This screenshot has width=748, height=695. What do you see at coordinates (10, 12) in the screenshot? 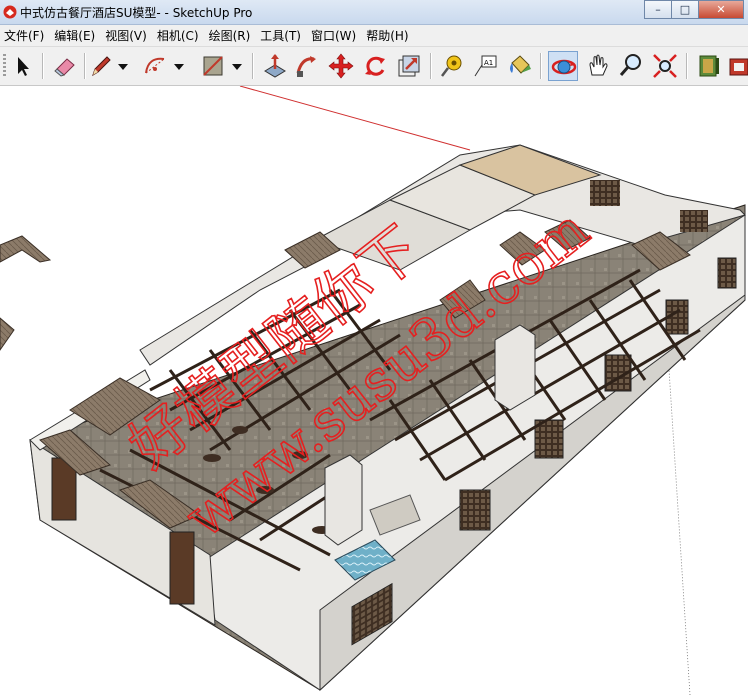
I see `sketchup-app-icon` at bounding box center [10, 12].